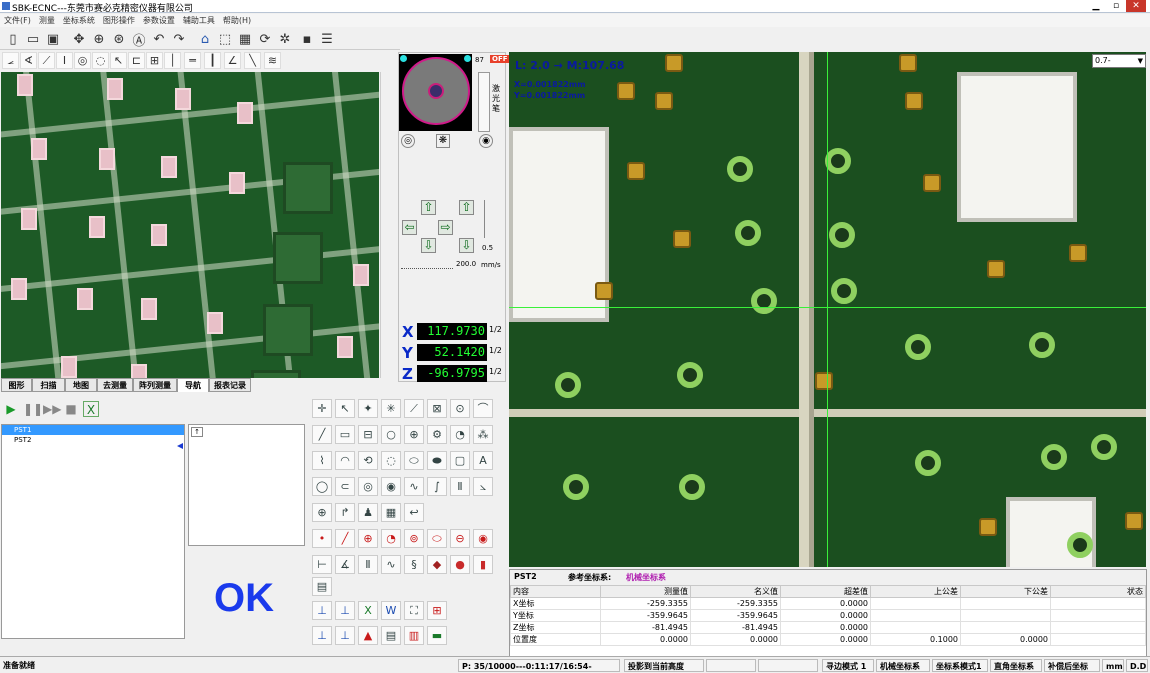 This screenshot has height=673, width=1150. What do you see at coordinates (483, 564) in the screenshot?
I see `cylinder-icon: ▮` at bounding box center [483, 564].